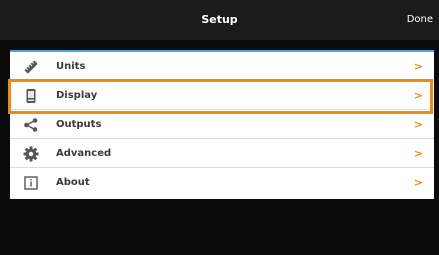 Image resolution: width=439 pixels, height=255 pixels. I want to click on share-icon, so click(31, 125).